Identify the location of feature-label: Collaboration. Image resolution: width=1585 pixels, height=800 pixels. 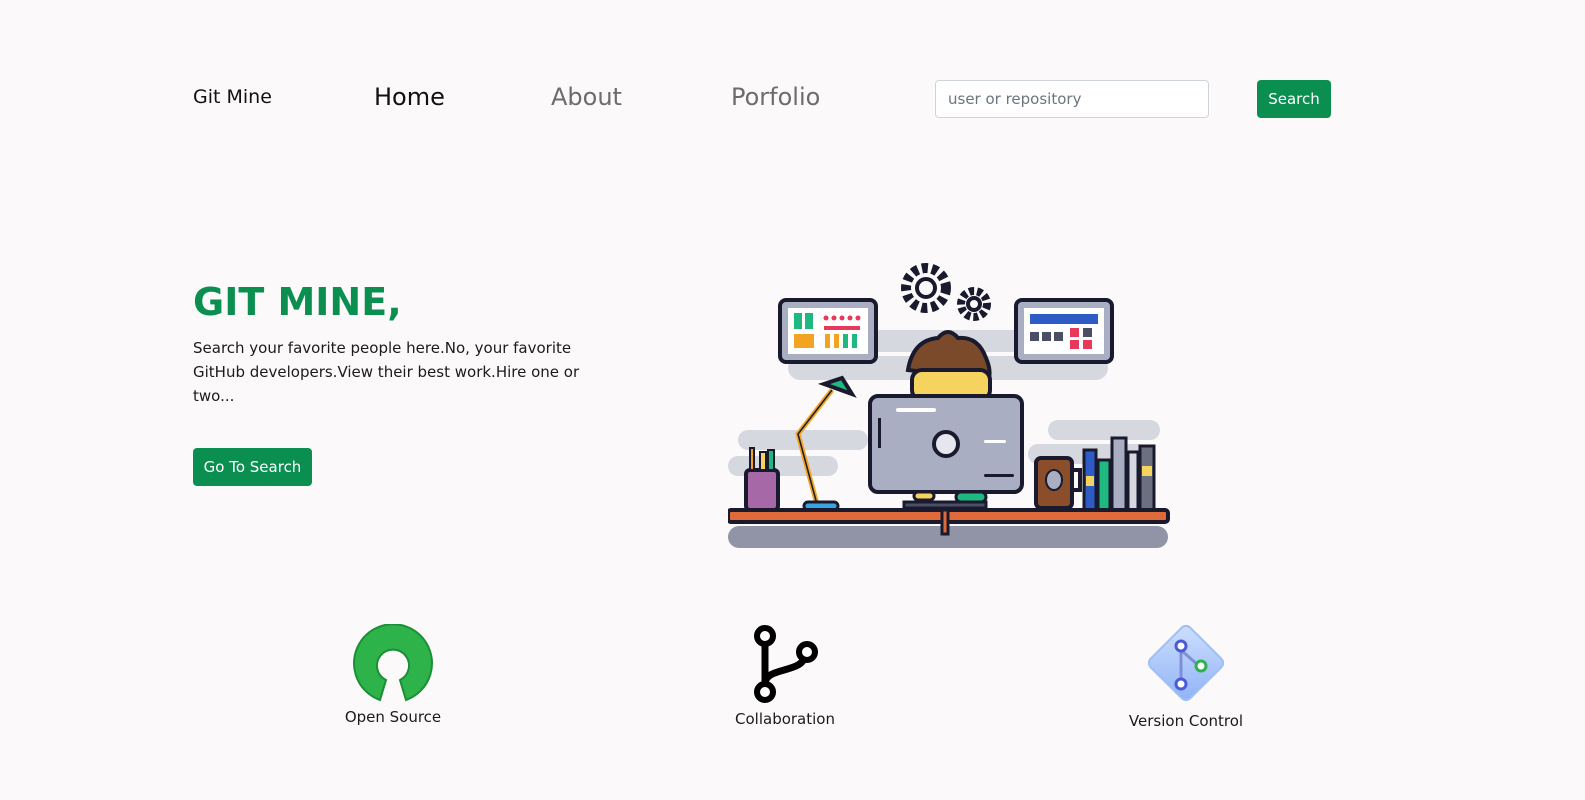
(785, 719).